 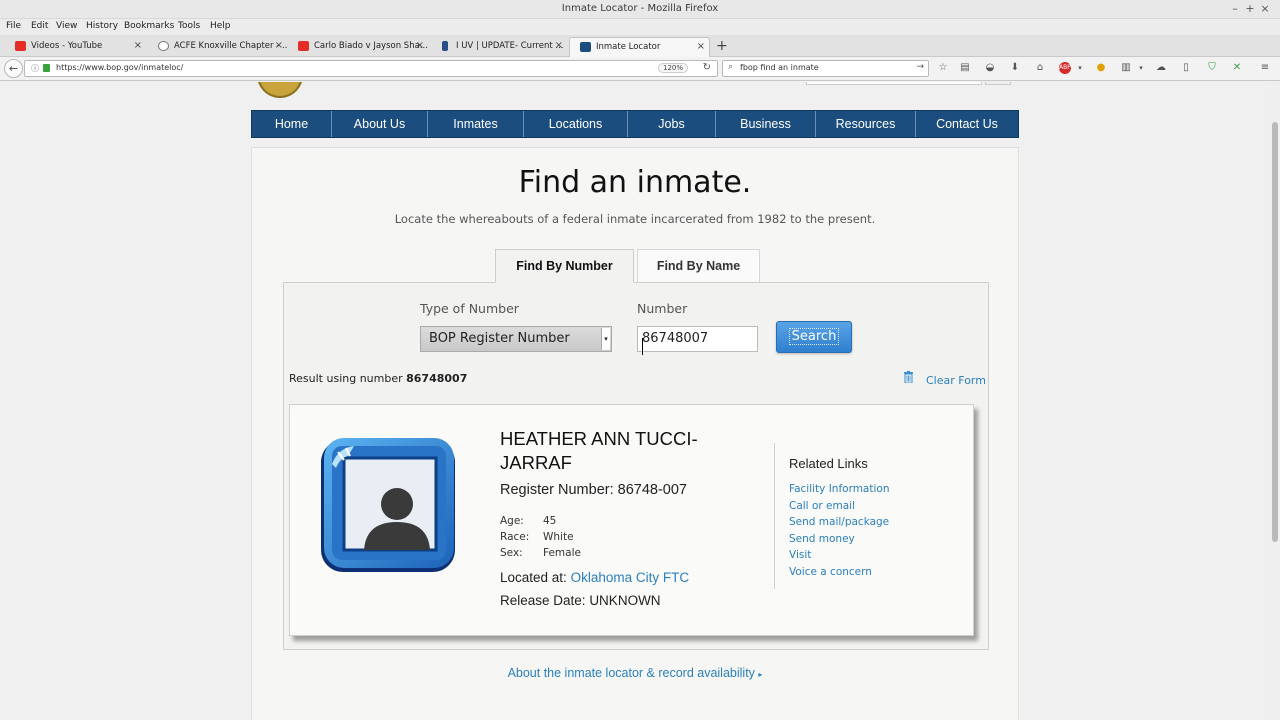 What do you see at coordinates (102, 26) in the screenshot?
I see `menu-history: History` at bounding box center [102, 26].